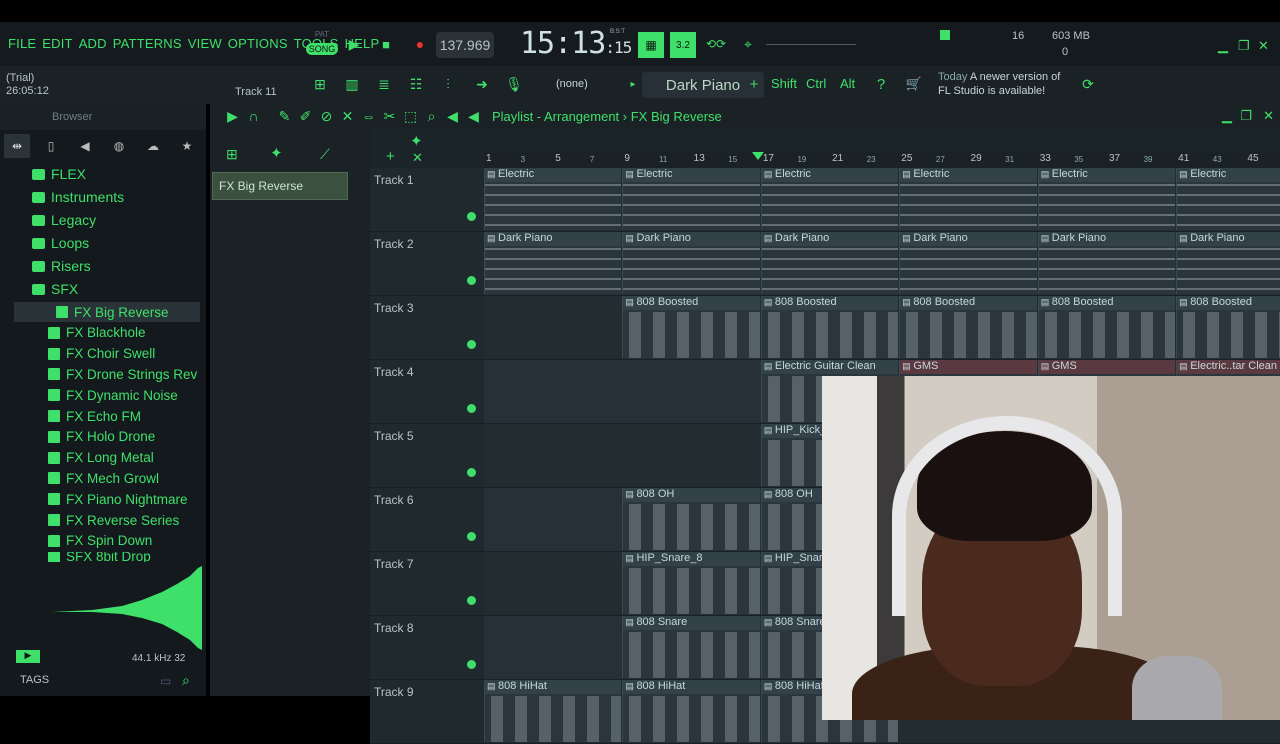 The width and height of the screenshot is (1280, 744). What do you see at coordinates (384, 84) in the screenshot?
I see `piano-roll-icon: ≣` at bounding box center [384, 84].